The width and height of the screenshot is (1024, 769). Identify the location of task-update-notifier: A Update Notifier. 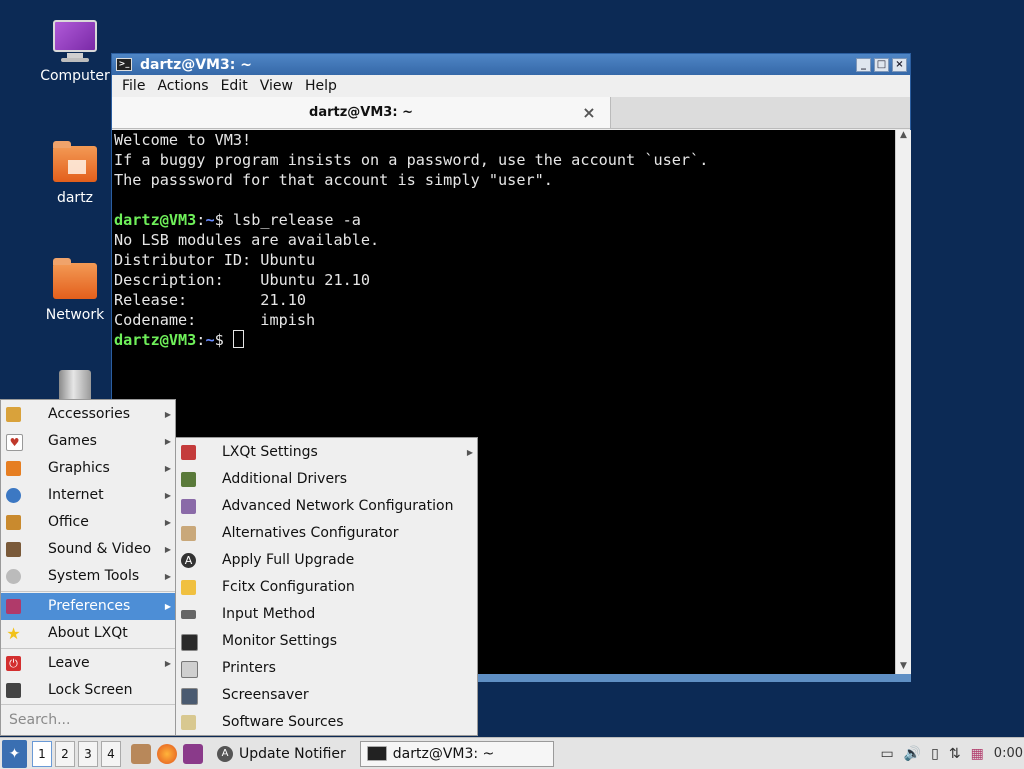
(281, 754).